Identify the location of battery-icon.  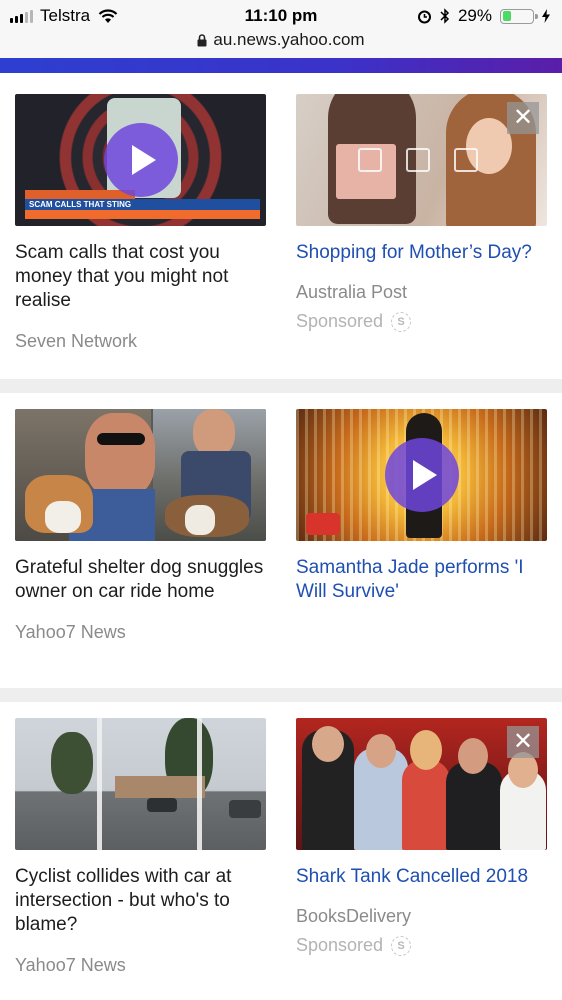
(519, 16).